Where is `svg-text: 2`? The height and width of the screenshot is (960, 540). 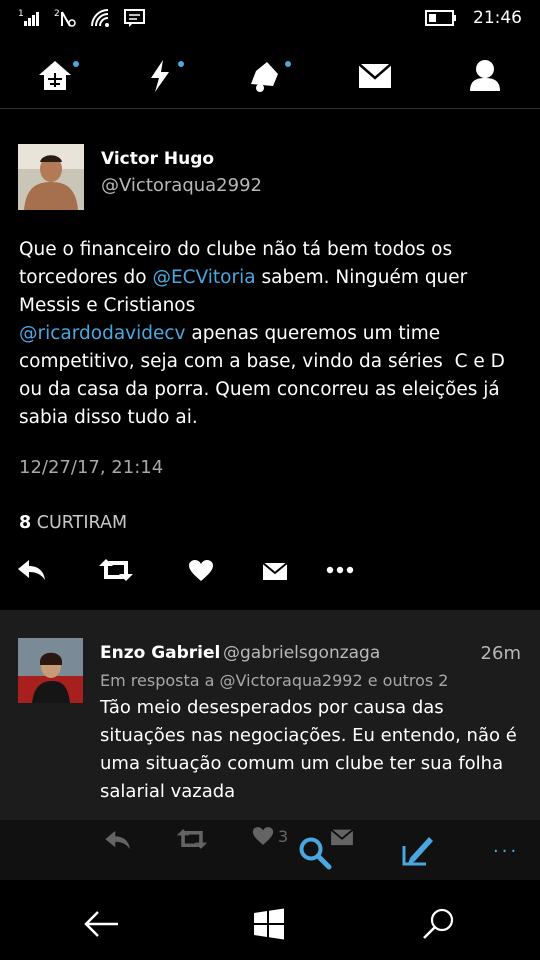 svg-text: 2 is located at coordinates (57, 14).